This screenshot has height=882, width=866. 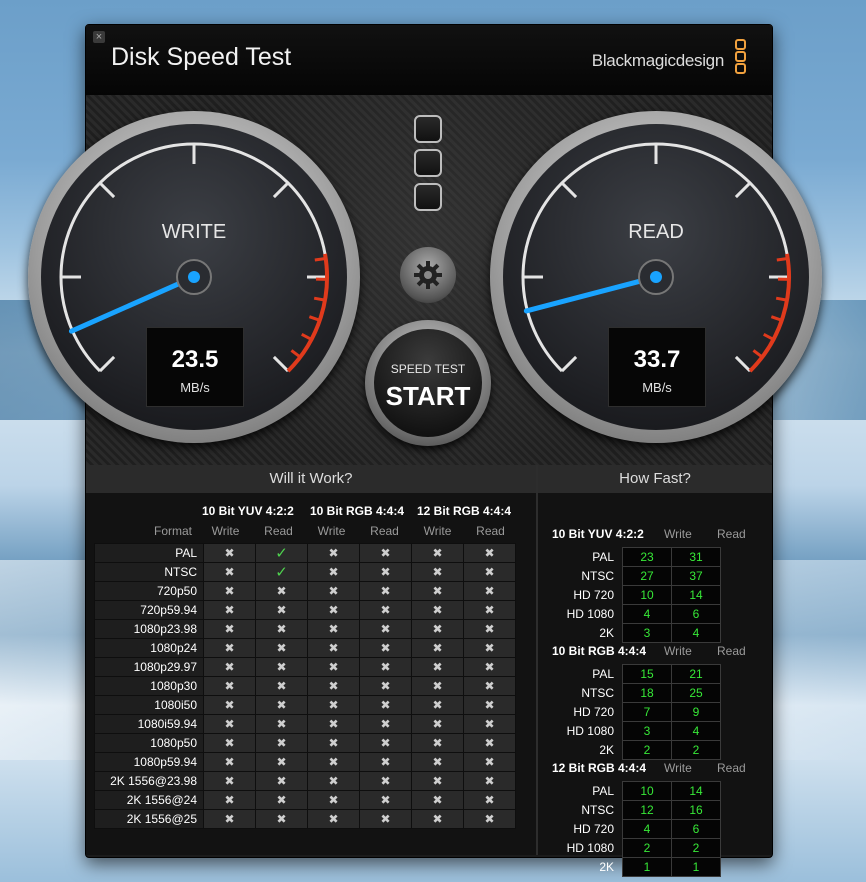 What do you see at coordinates (599, 768) in the screenshot?
I see `how-fast-group-header: 12 Bit RGB 4:4:4` at bounding box center [599, 768].